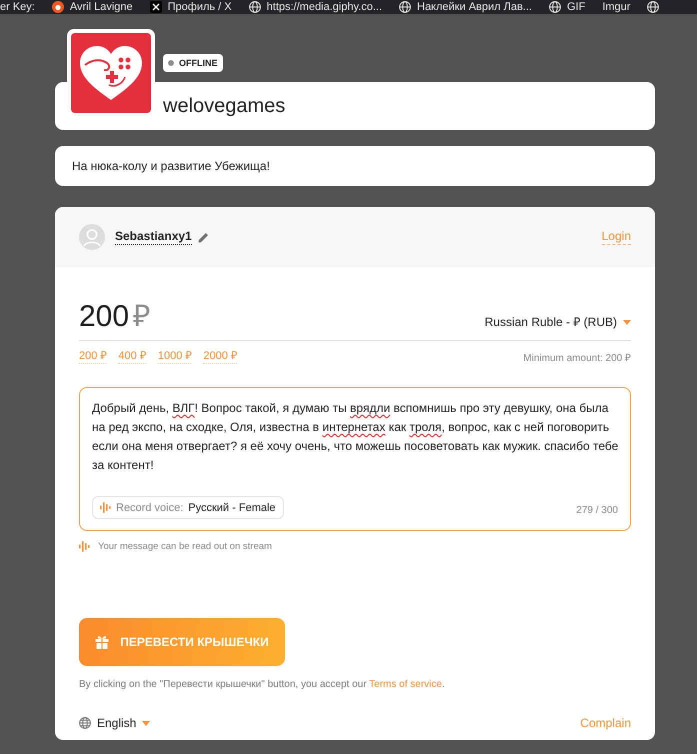  Describe the element at coordinates (557, 322) in the screenshot. I see `currency-select: Russian Ruble - ₽ (RUB)` at that location.